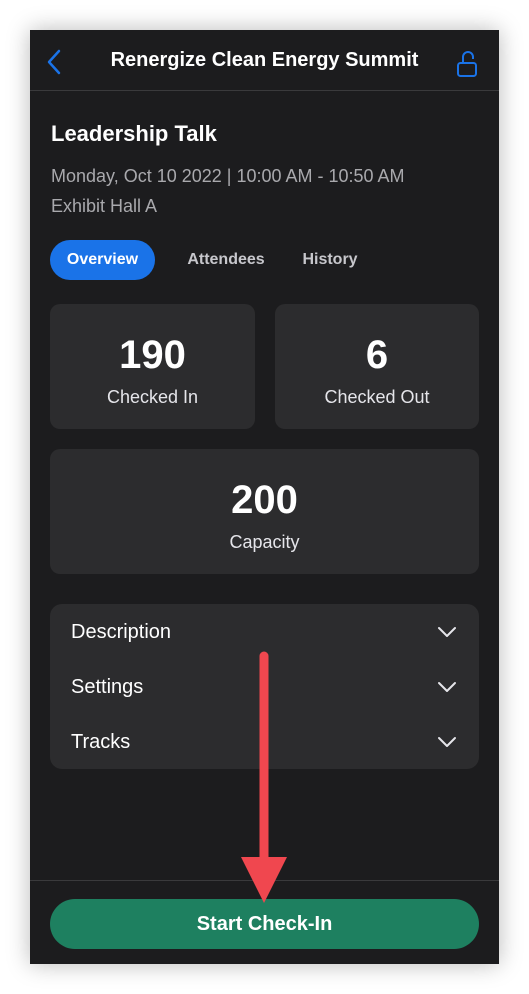 The height and width of the screenshot is (994, 529). Describe the element at coordinates (264, 631) in the screenshot. I see `section-description: Description` at that location.